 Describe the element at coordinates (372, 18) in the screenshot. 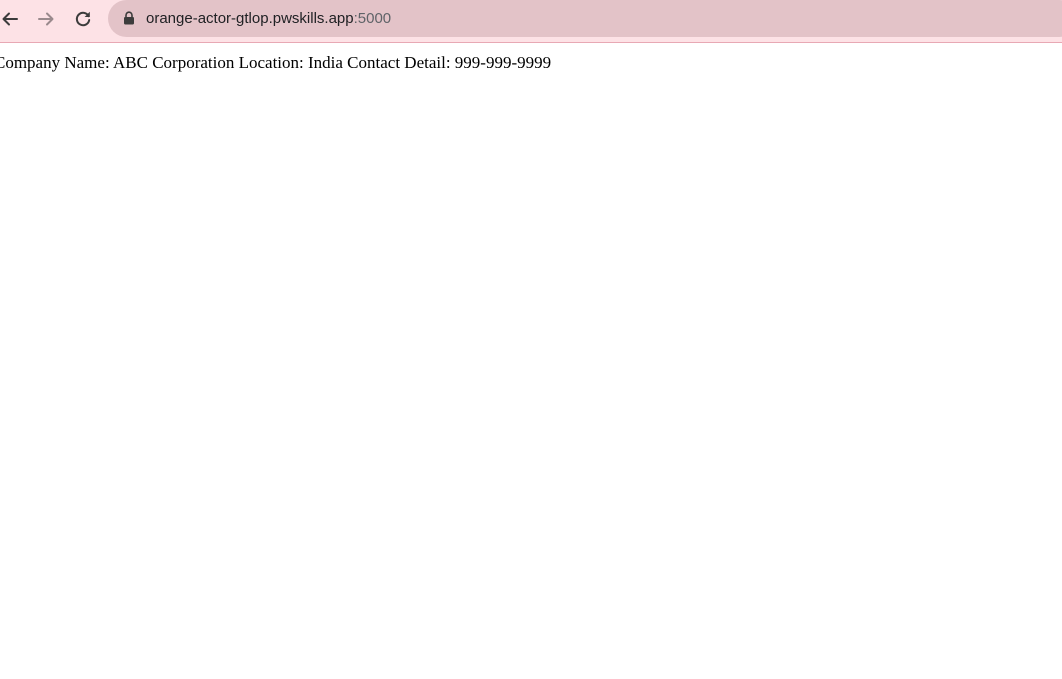

I see `url-port: :5000` at that location.